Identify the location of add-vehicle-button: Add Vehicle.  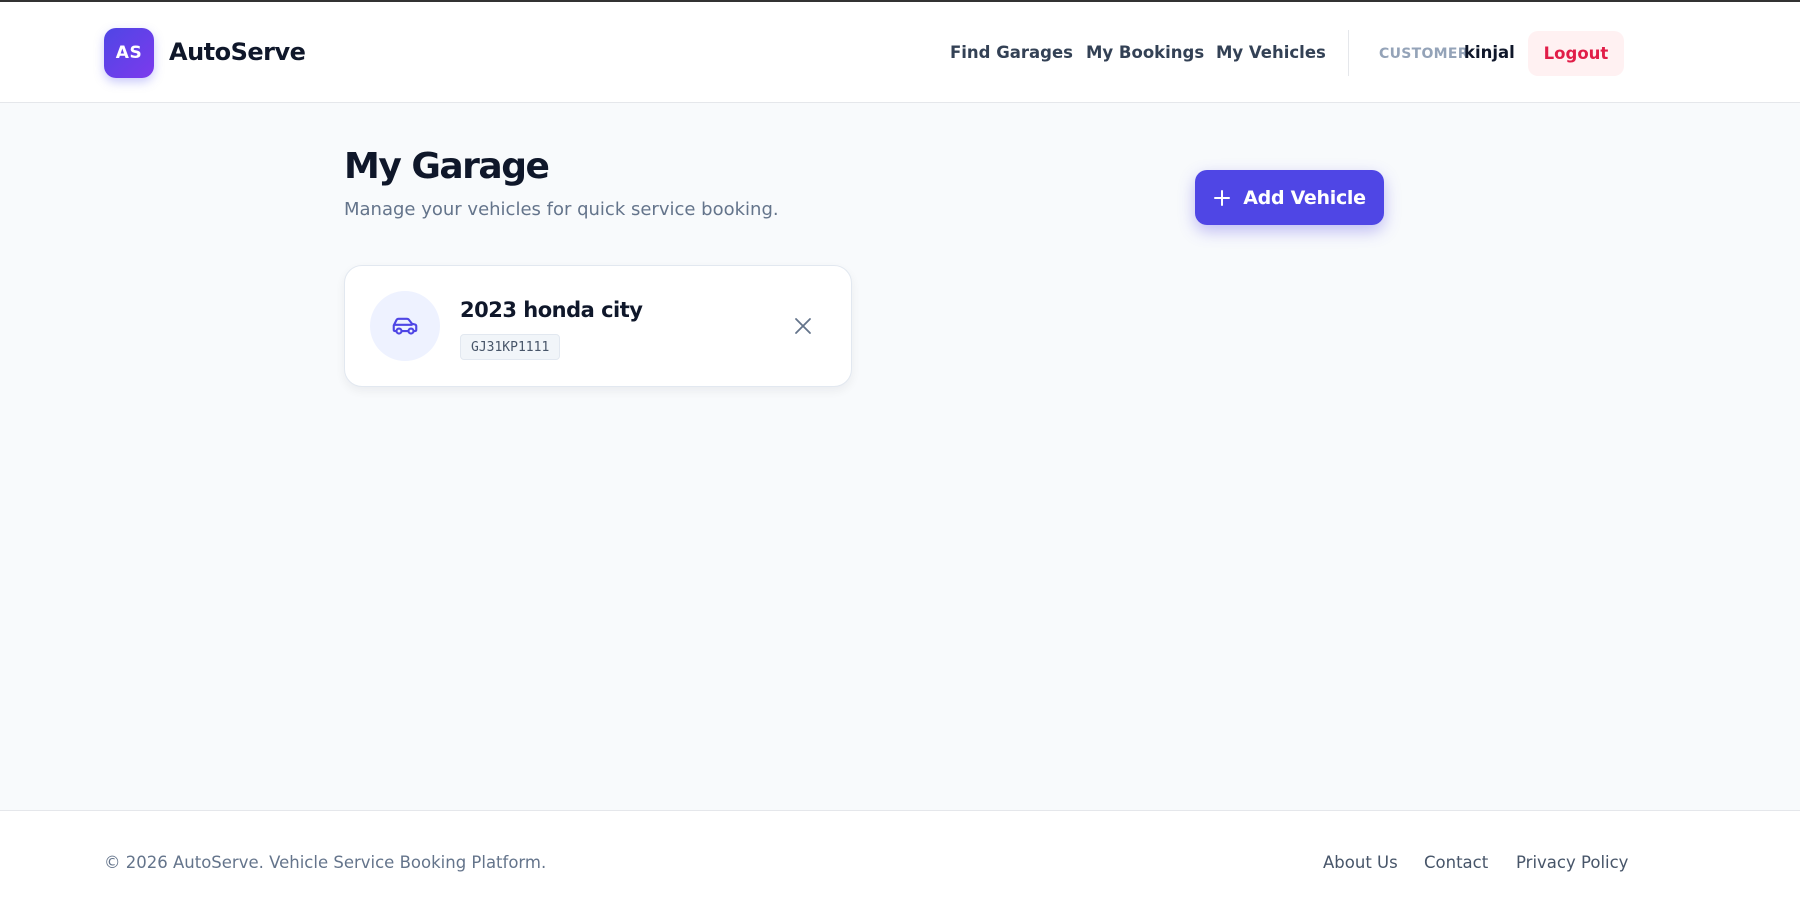
(1289, 197).